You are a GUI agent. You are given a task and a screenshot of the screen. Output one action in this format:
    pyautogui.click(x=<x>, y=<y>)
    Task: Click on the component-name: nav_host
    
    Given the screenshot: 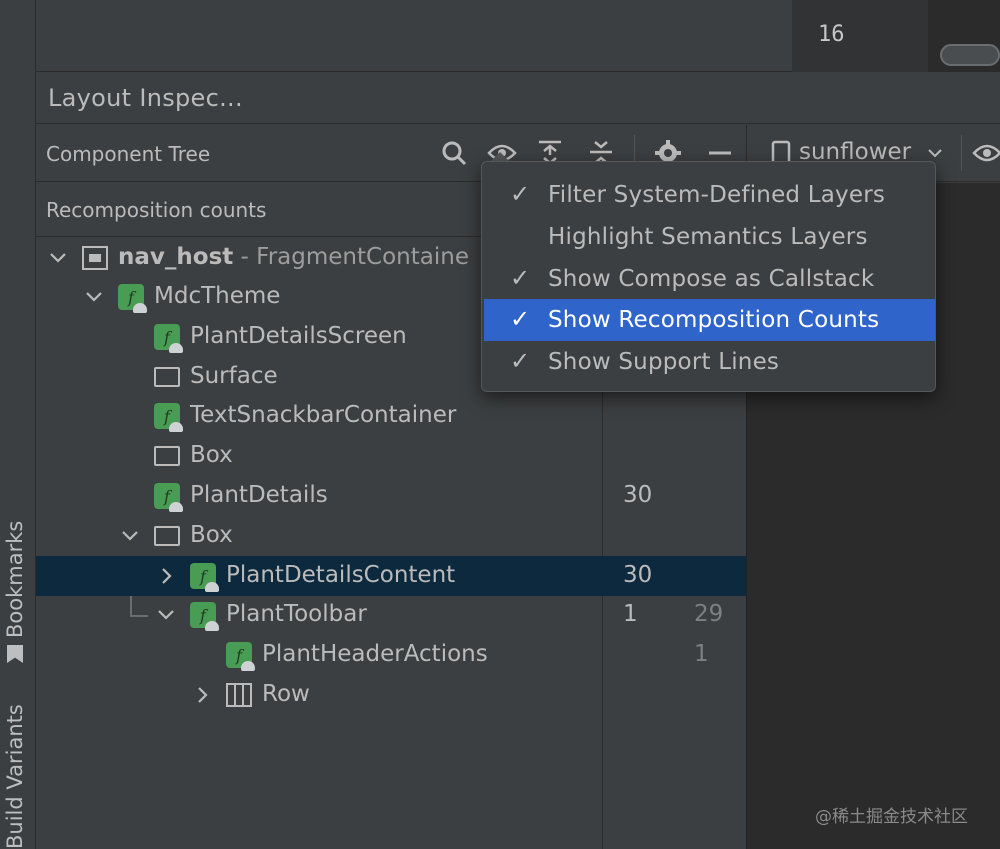 What is the action you would take?
    pyautogui.click(x=176, y=257)
    